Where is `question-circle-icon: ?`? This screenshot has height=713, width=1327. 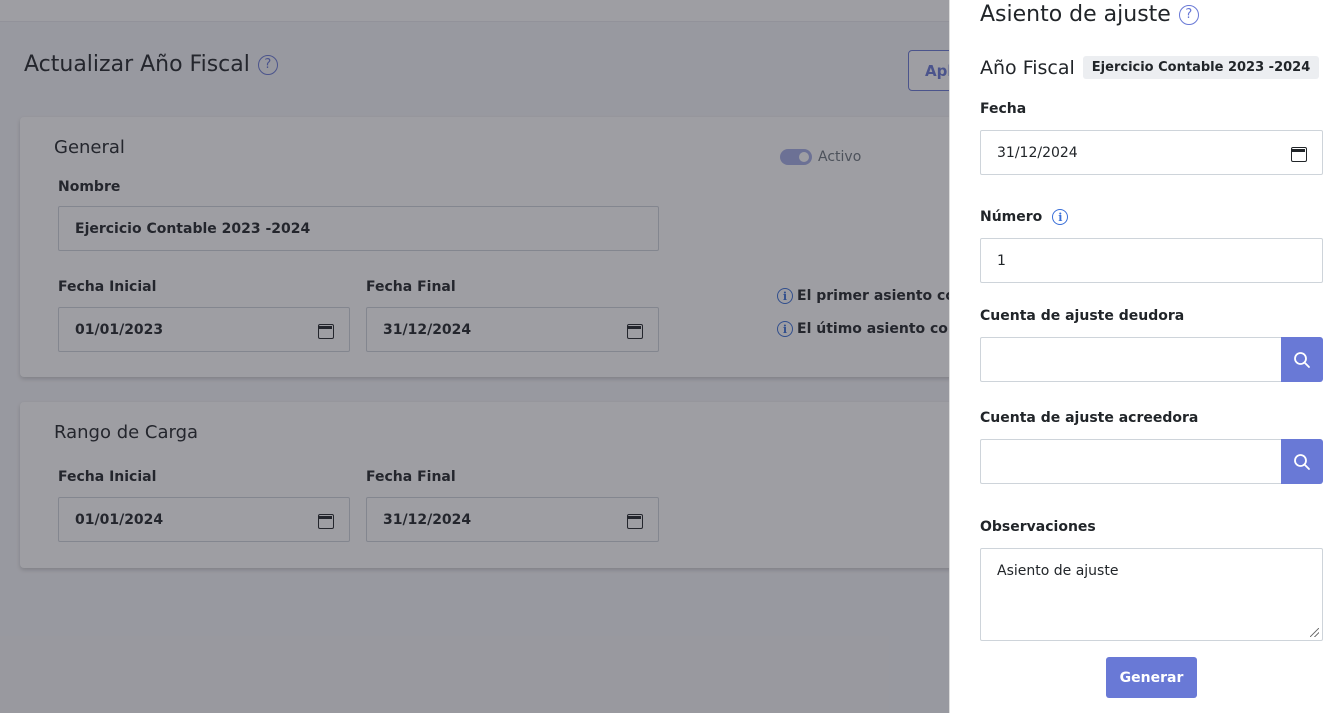 question-circle-icon: ? is located at coordinates (1188, 14).